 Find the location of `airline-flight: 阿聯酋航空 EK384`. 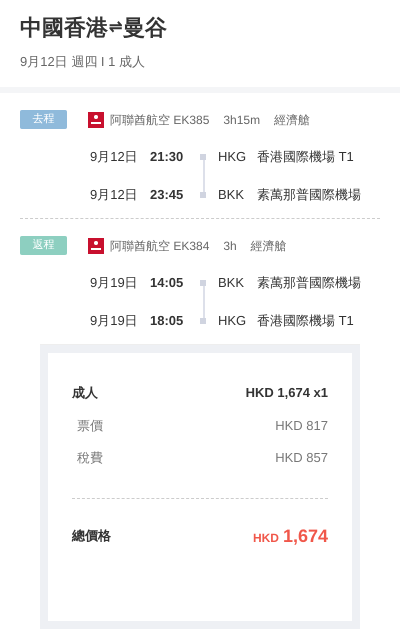

airline-flight: 阿聯酋航空 EK384 is located at coordinates (160, 246).